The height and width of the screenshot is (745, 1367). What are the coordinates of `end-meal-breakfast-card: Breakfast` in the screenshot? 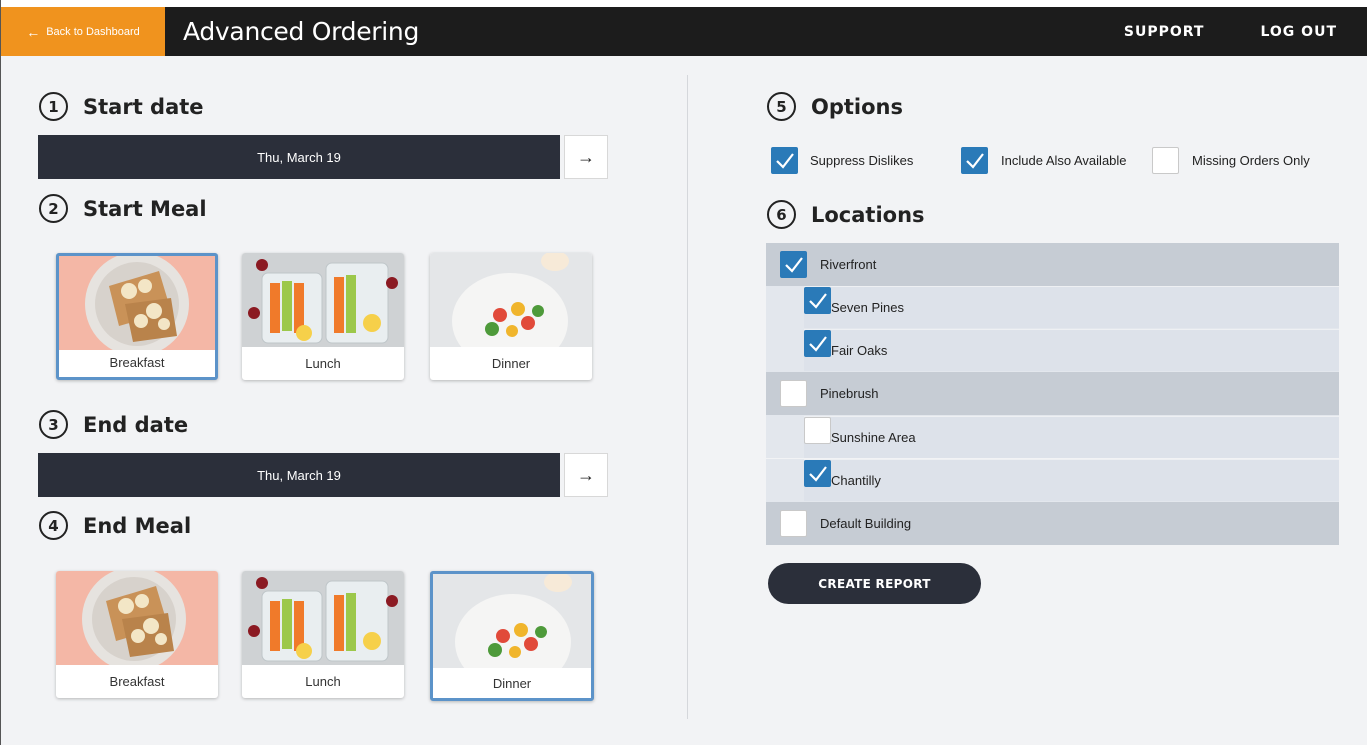 It's located at (137, 634).